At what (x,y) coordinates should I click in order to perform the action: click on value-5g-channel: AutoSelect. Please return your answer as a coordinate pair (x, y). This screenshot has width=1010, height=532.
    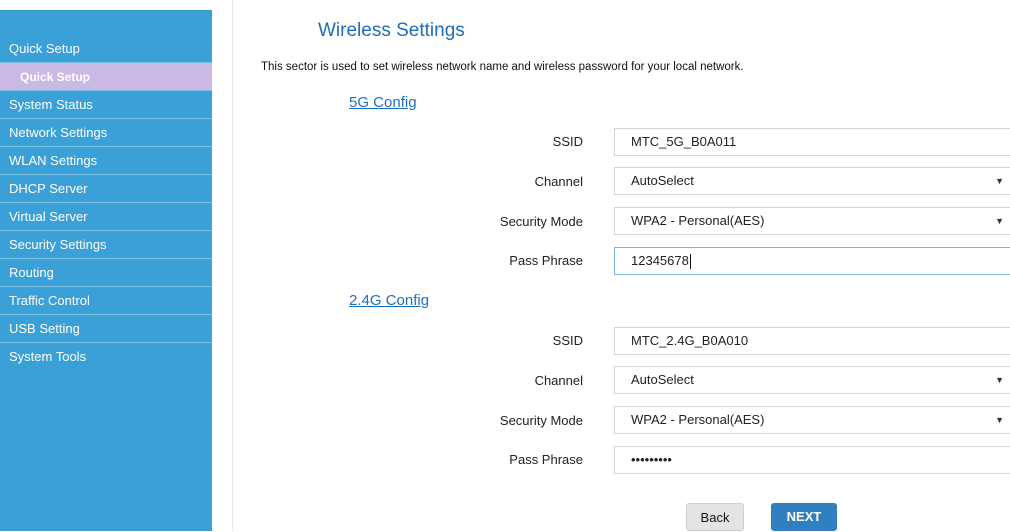
    Looking at the image, I should click on (662, 180).